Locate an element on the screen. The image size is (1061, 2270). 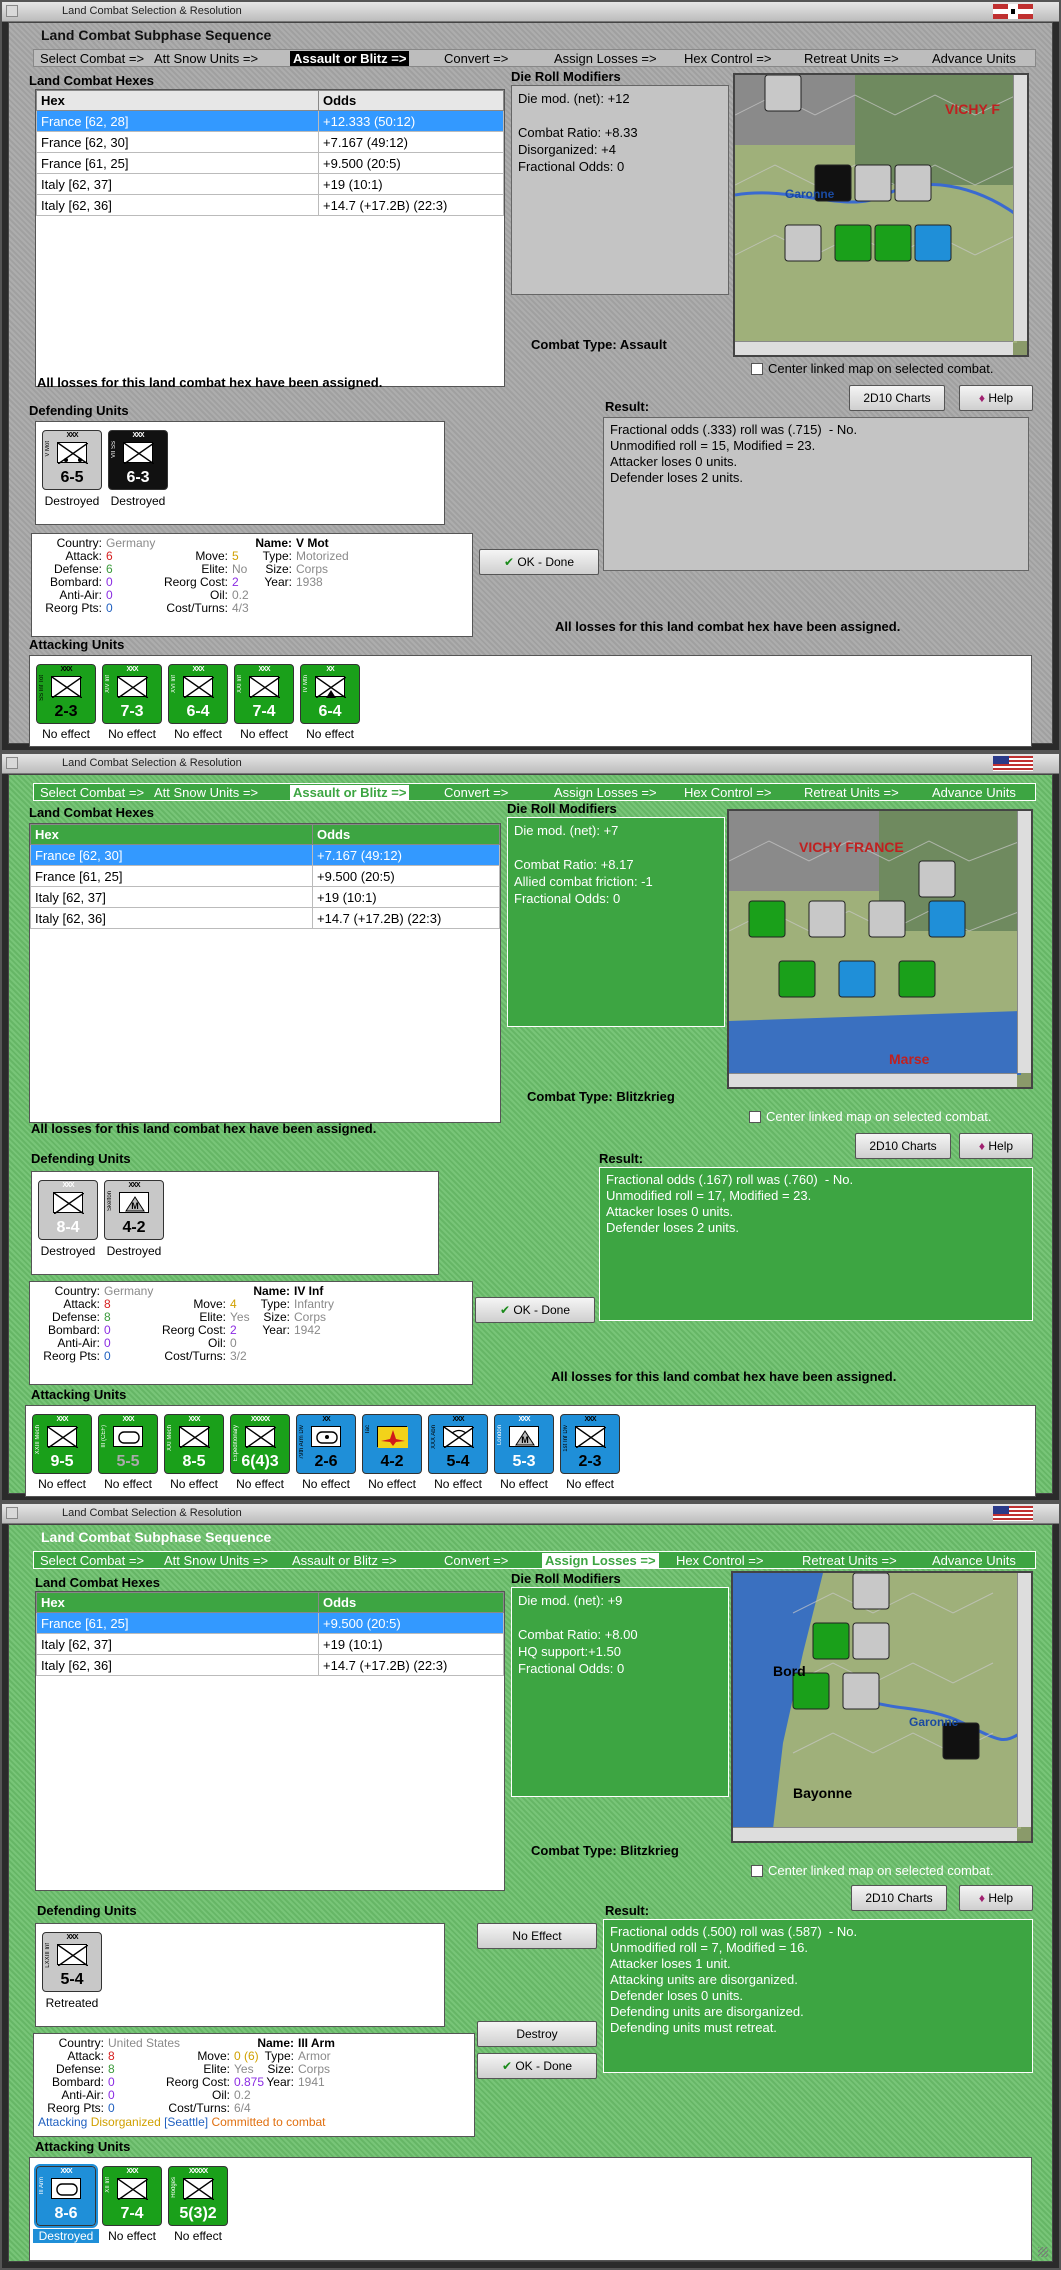
table-row: France [62, 28] +12.333 (50:12) is located at coordinates (270, 121).